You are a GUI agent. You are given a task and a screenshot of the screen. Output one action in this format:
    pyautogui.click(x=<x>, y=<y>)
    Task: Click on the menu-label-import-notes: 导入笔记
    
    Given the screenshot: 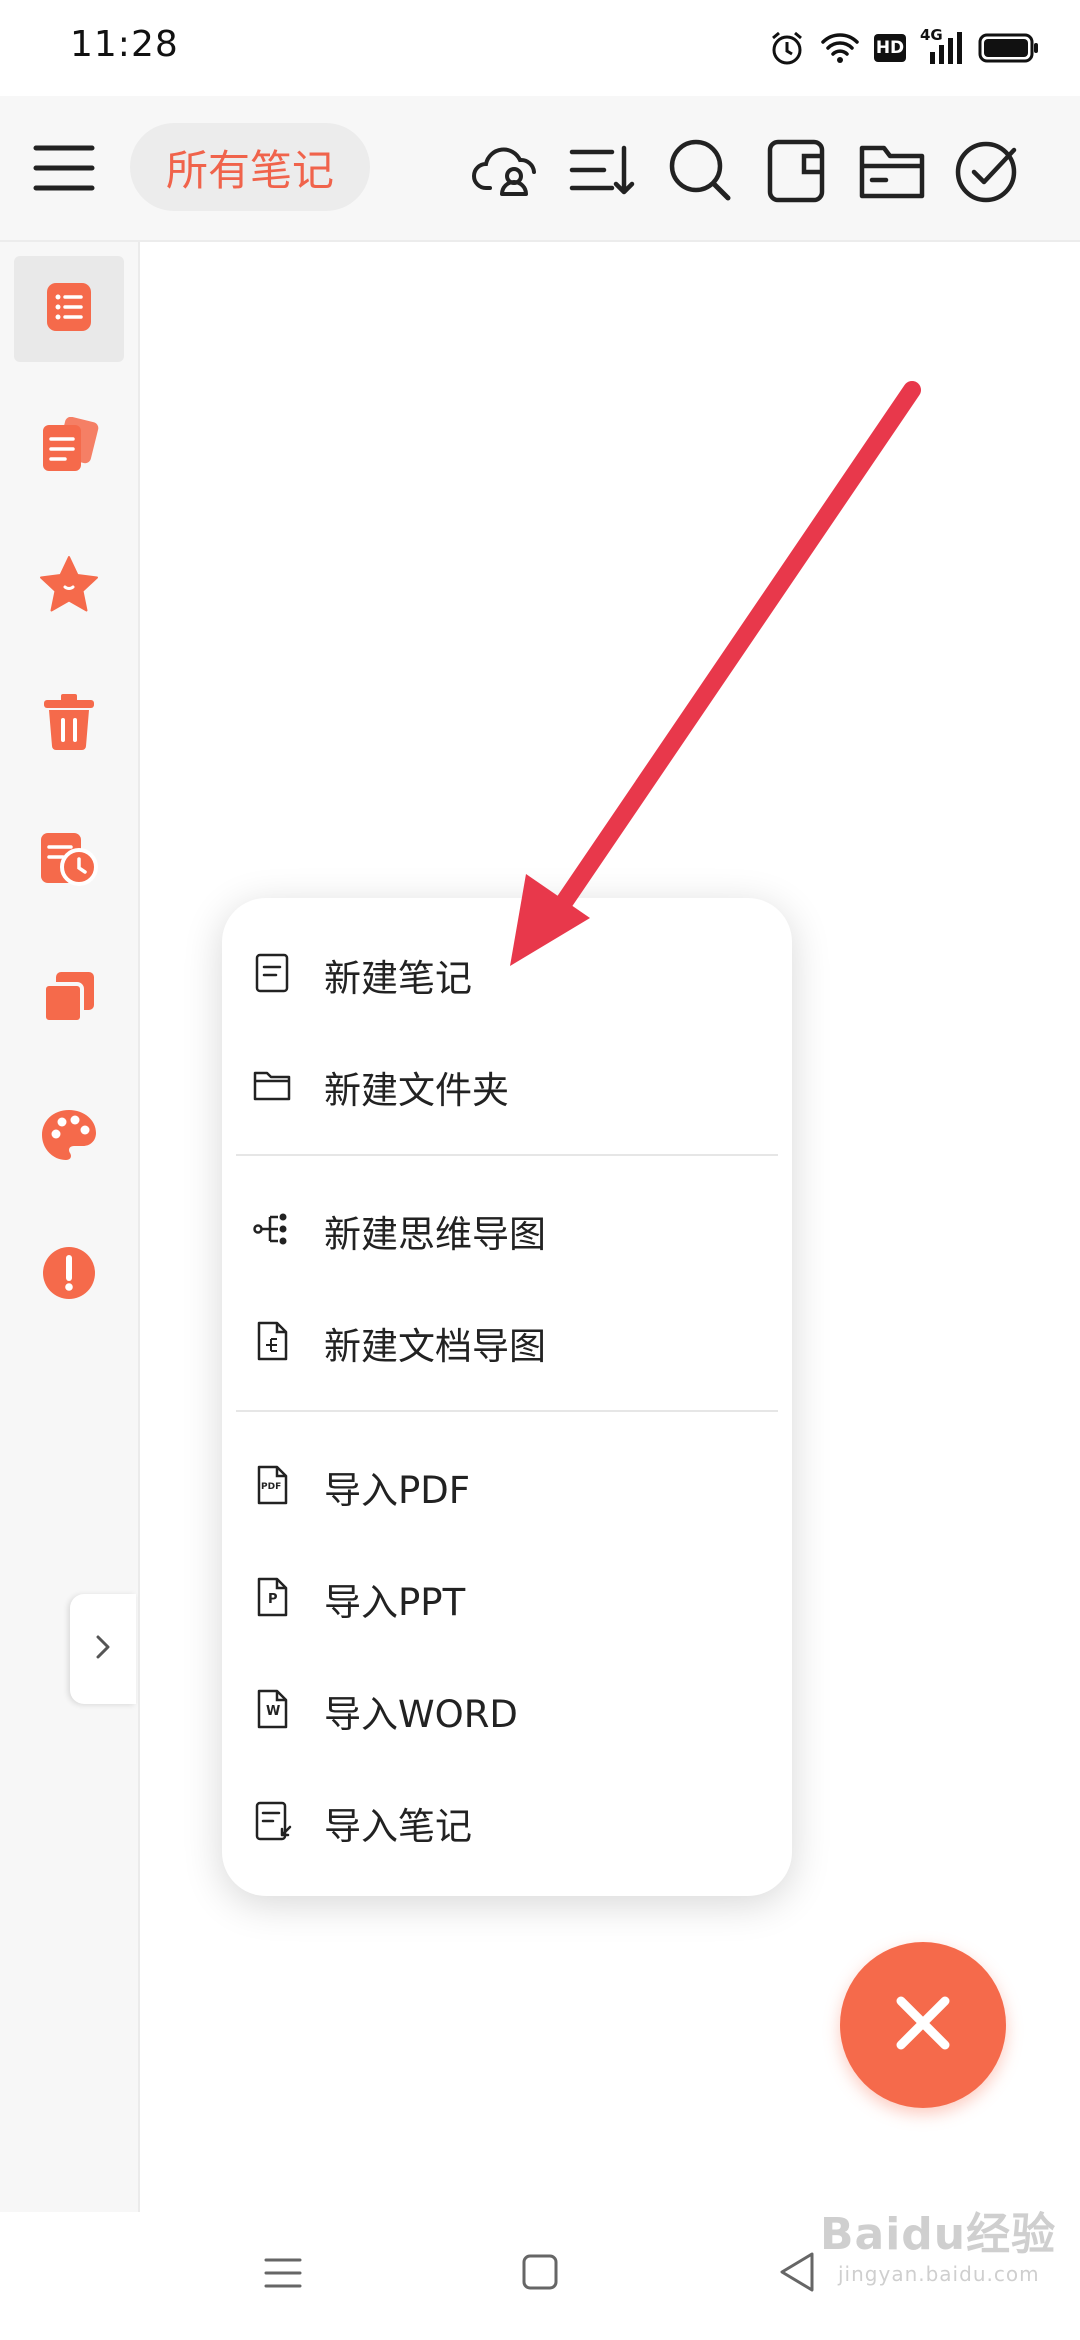 What is the action you would take?
    pyautogui.click(x=398, y=1826)
    